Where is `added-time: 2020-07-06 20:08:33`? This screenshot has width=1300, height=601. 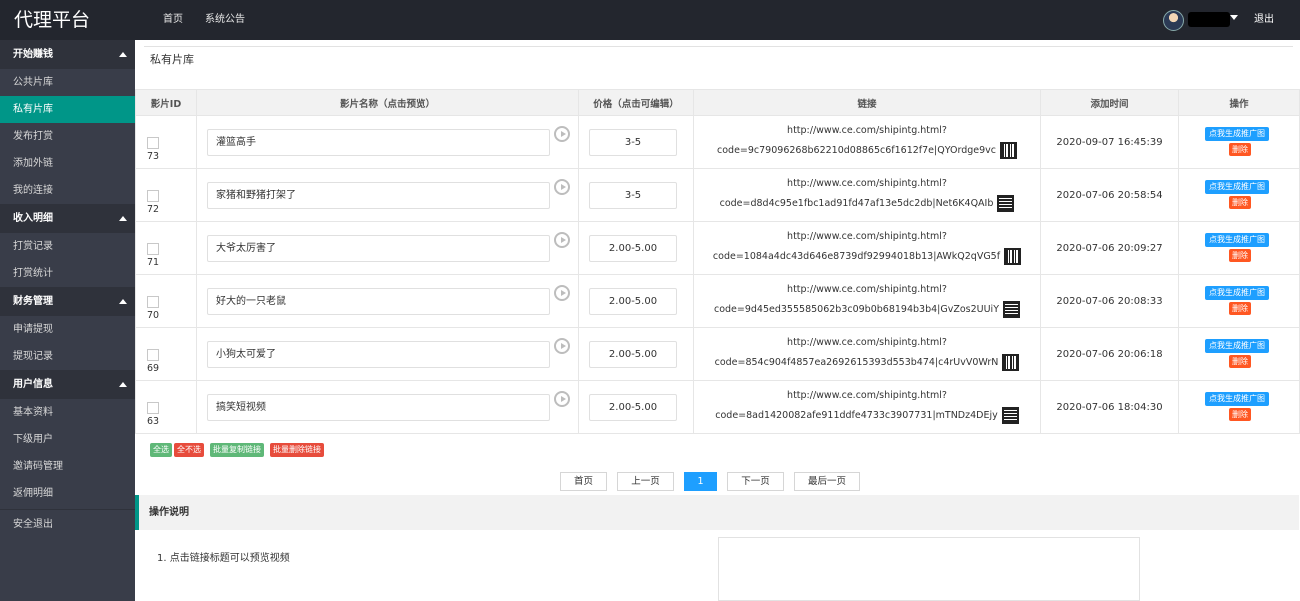 added-time: 2020-07-06 20:08:33 is located at coordinates (1109, 301).